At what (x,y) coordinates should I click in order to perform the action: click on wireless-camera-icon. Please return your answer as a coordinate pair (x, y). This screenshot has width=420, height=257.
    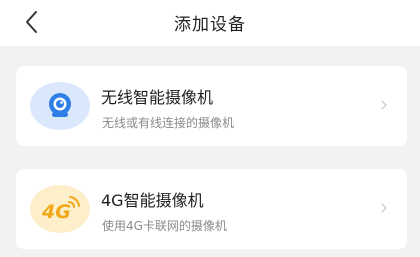
    Looking at the image, I should click on (60, 105).